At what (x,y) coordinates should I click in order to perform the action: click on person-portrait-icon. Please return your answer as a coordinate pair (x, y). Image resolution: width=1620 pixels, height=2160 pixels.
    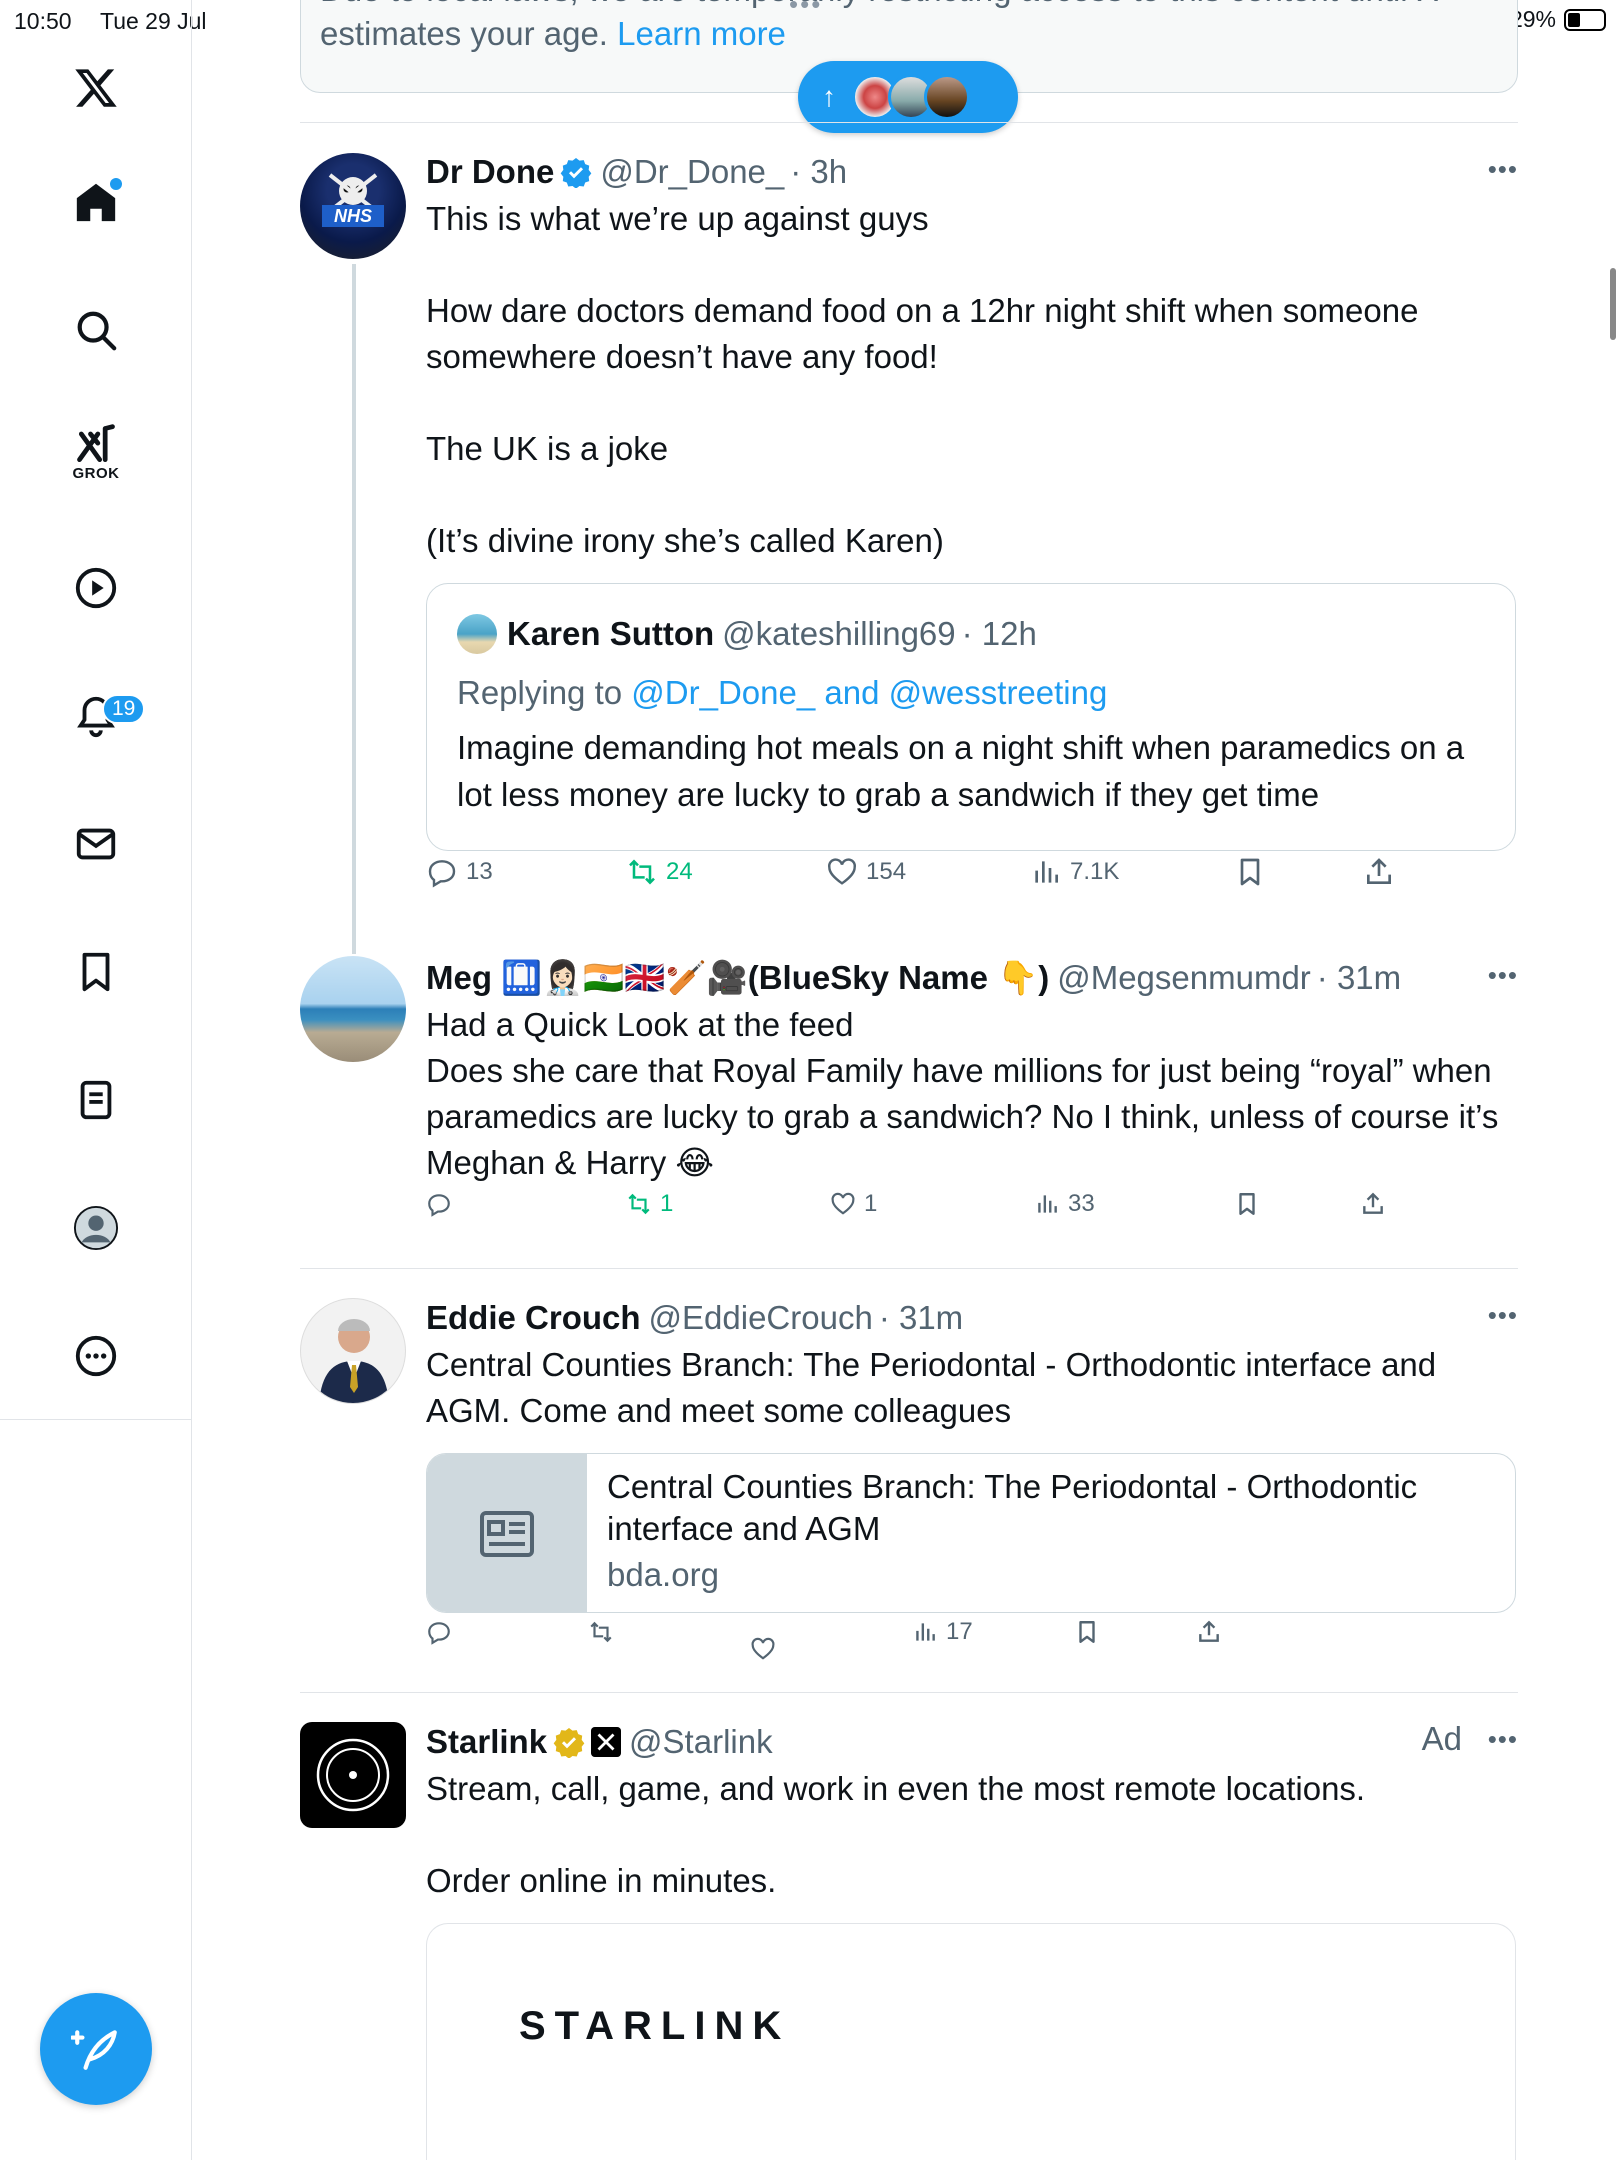
    Looking at the image, I should click on (354, 1361).